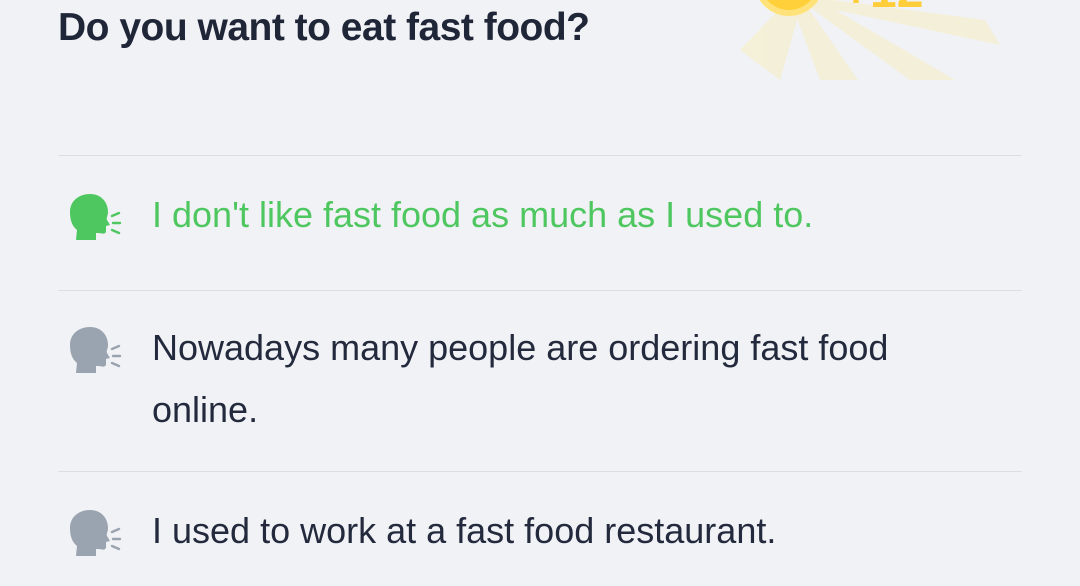 The image size is (1080, 586). Describe the element at coordinates (882, 9) in the screenshot. I see `reward-value: +12` at that location.